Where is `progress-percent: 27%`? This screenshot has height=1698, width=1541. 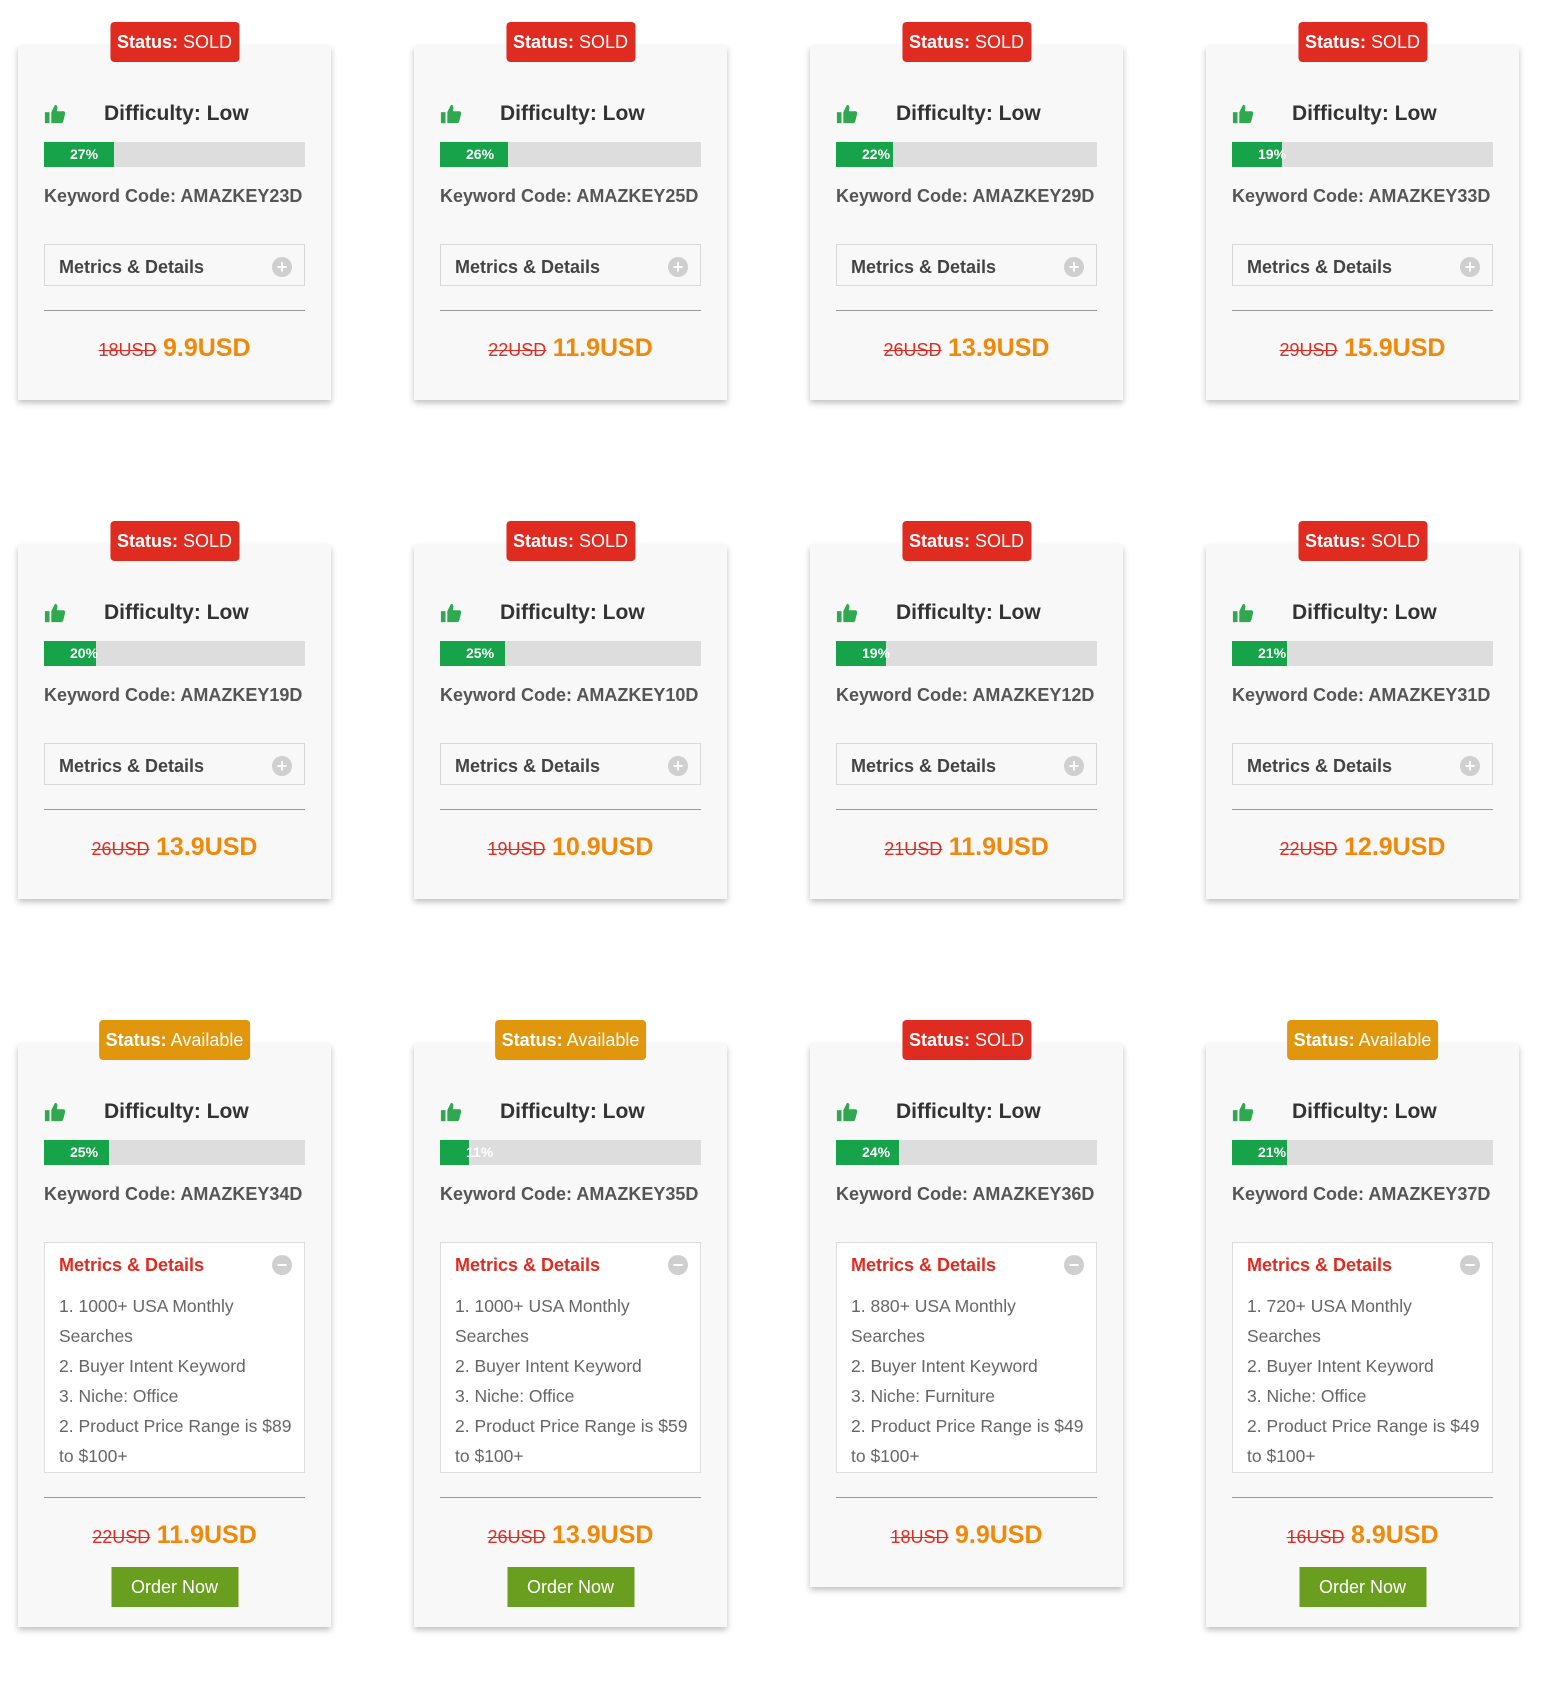 progress-percent: 27% is located at coordinates (84, 154).